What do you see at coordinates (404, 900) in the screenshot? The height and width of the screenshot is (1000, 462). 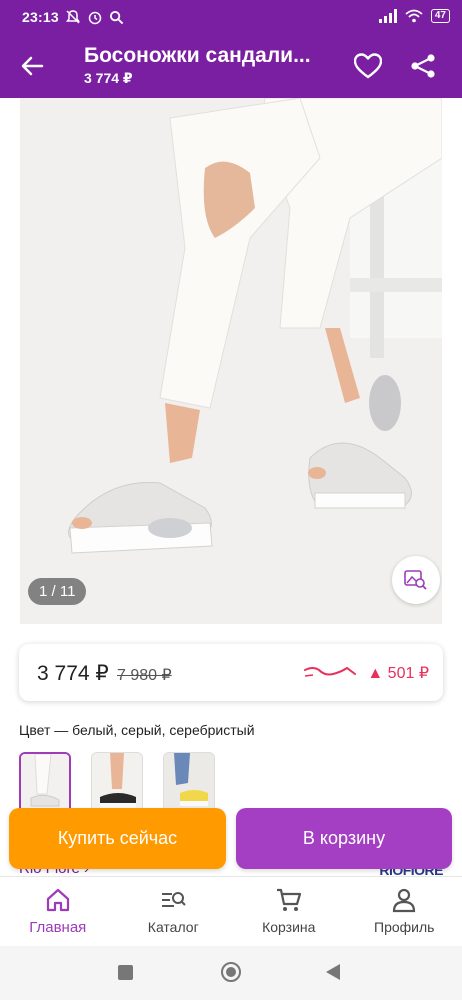 I see `profile-icon` at bounding box center [404, 900].